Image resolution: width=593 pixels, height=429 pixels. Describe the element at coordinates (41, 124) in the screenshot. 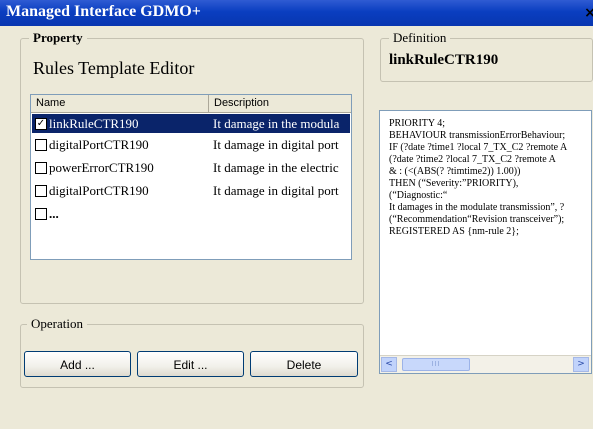

I see `checkbox-checked: ✓` at that location.